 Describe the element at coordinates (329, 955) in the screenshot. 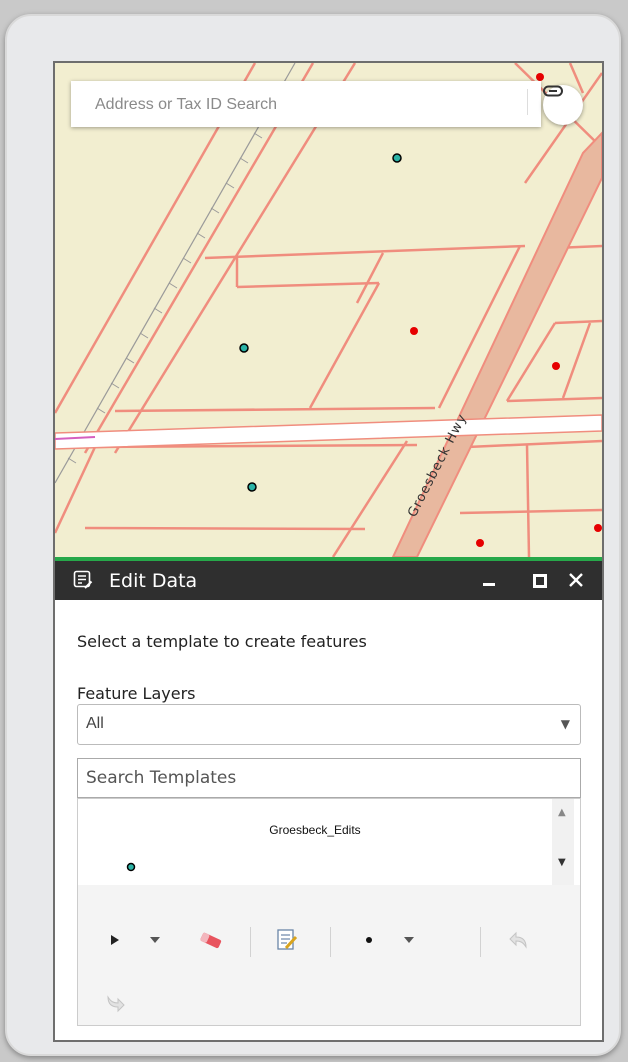

I see `editing-toolbar` at that location.